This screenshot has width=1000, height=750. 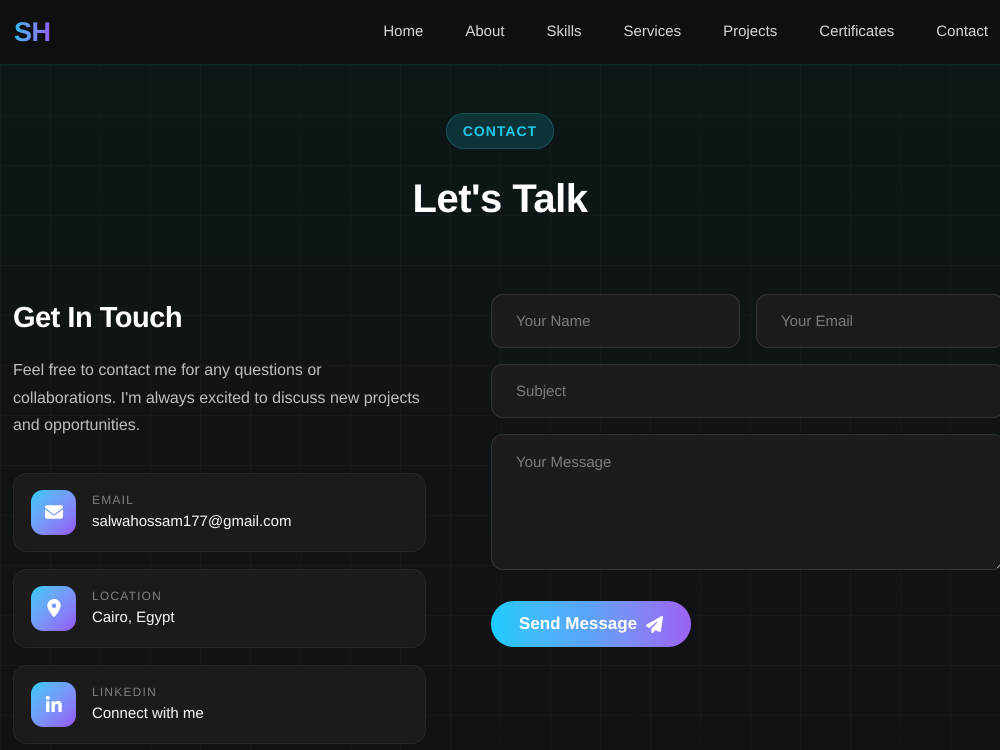 I want to click on nav-link: Home, so click(x=403, y=32).